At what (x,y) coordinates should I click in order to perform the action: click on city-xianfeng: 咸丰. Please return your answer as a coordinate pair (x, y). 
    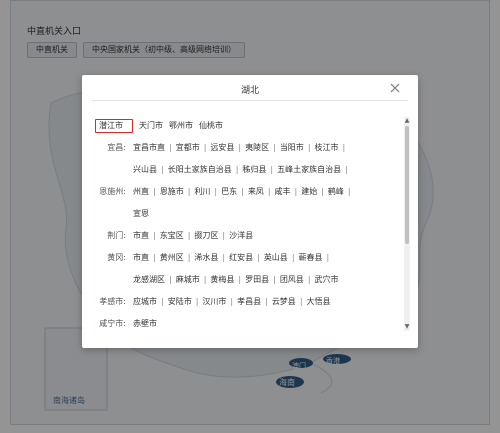
    Looking at the image, I should click on (283, 192).